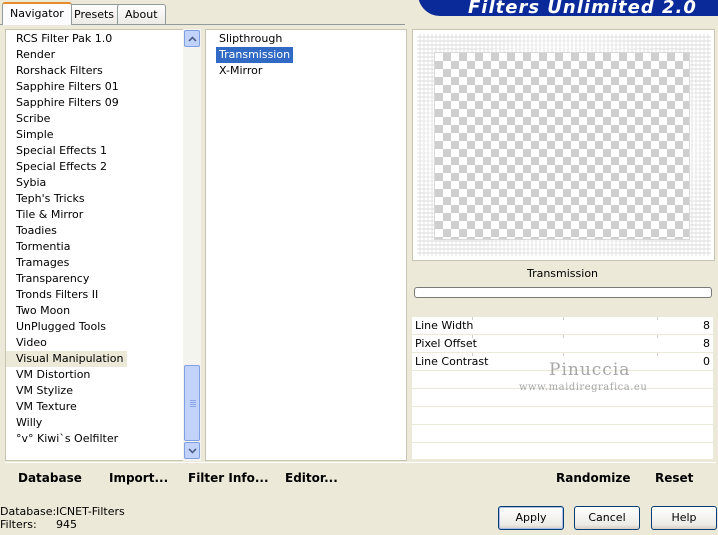  Describe the element at coordinates (39, 391) in the screenshot. I see `category-item: VM Stylize` at that location.